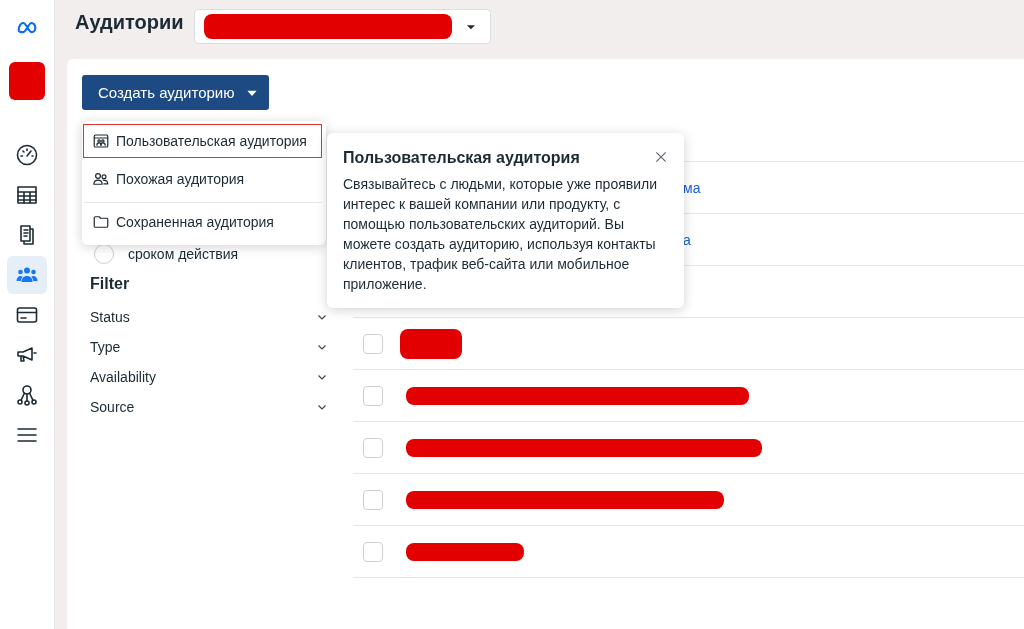  I want to click on folder-icon, so click(101, 222).